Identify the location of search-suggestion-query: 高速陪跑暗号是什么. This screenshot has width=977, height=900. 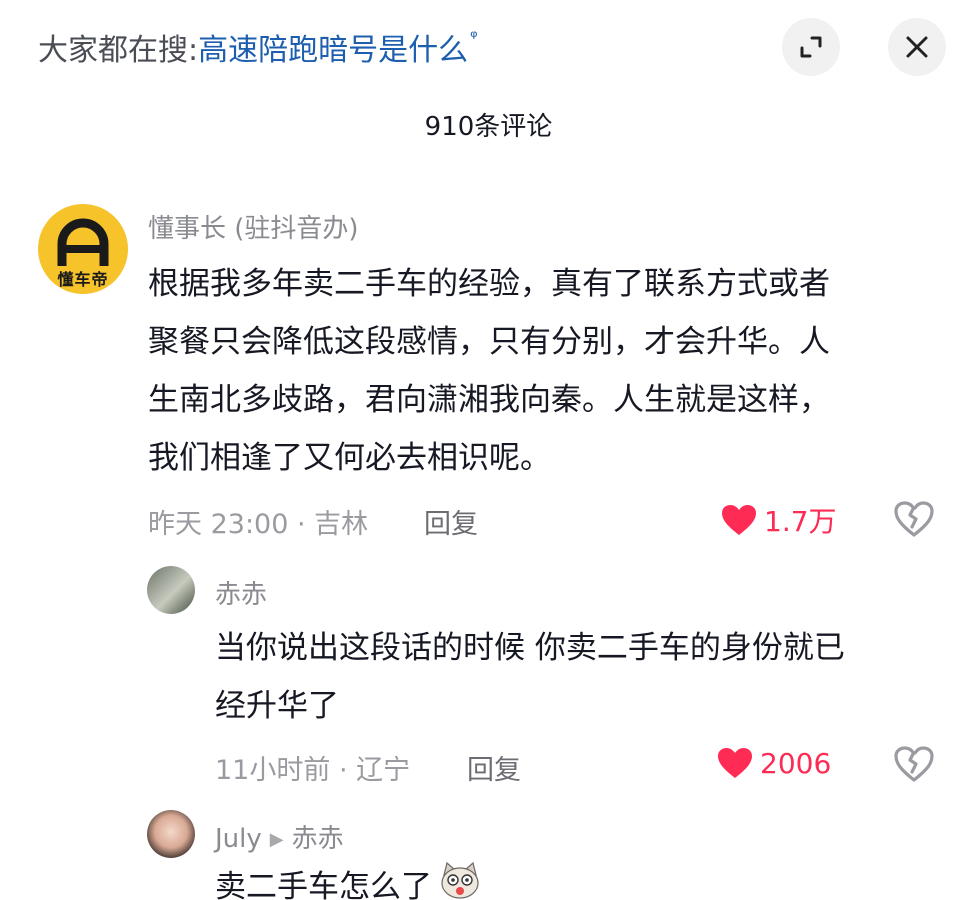
(333, 47).